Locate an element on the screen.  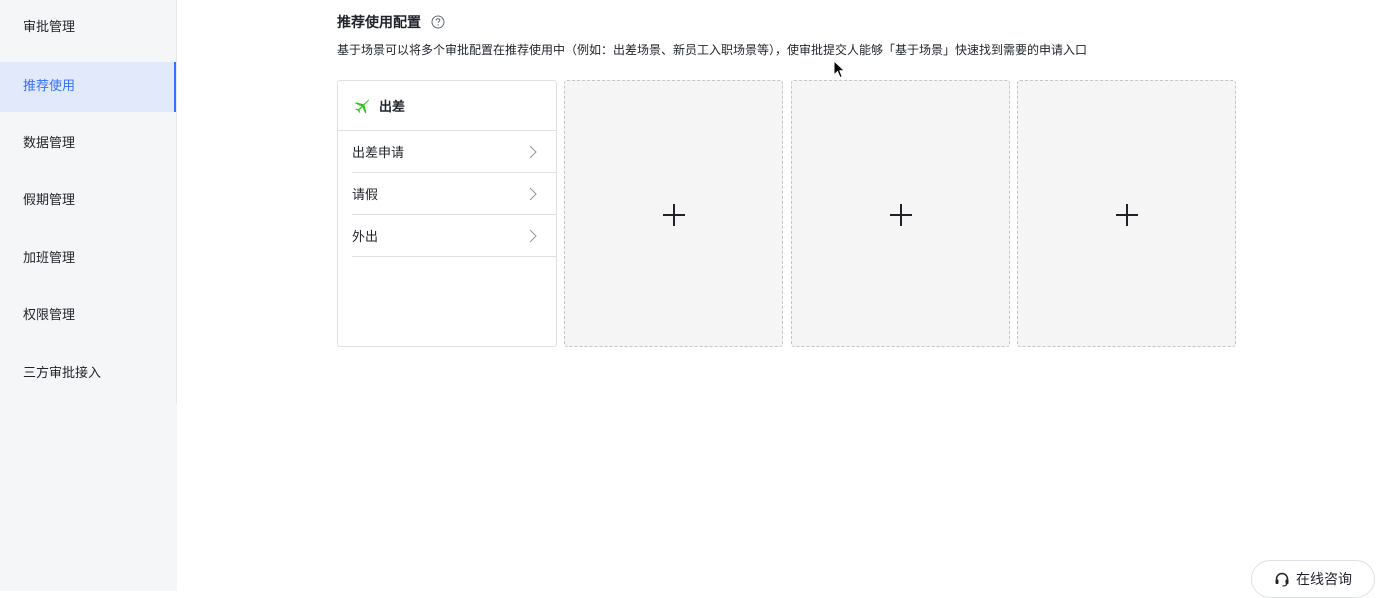
help-circle-icon is located at coordinates (438, 22).